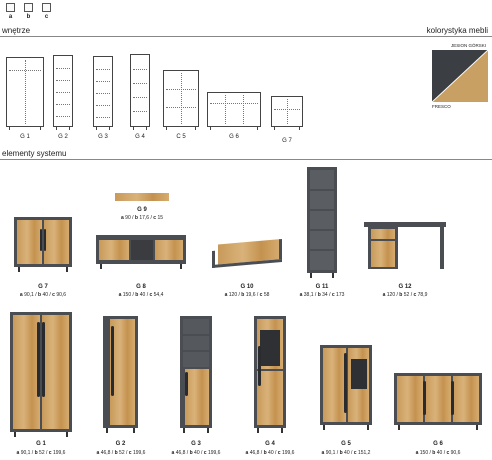 The height and width of the screenshot is (460, 492). Describe the element at coordinates (43, 244) in the screenshot. I see `product-g7` at that location.